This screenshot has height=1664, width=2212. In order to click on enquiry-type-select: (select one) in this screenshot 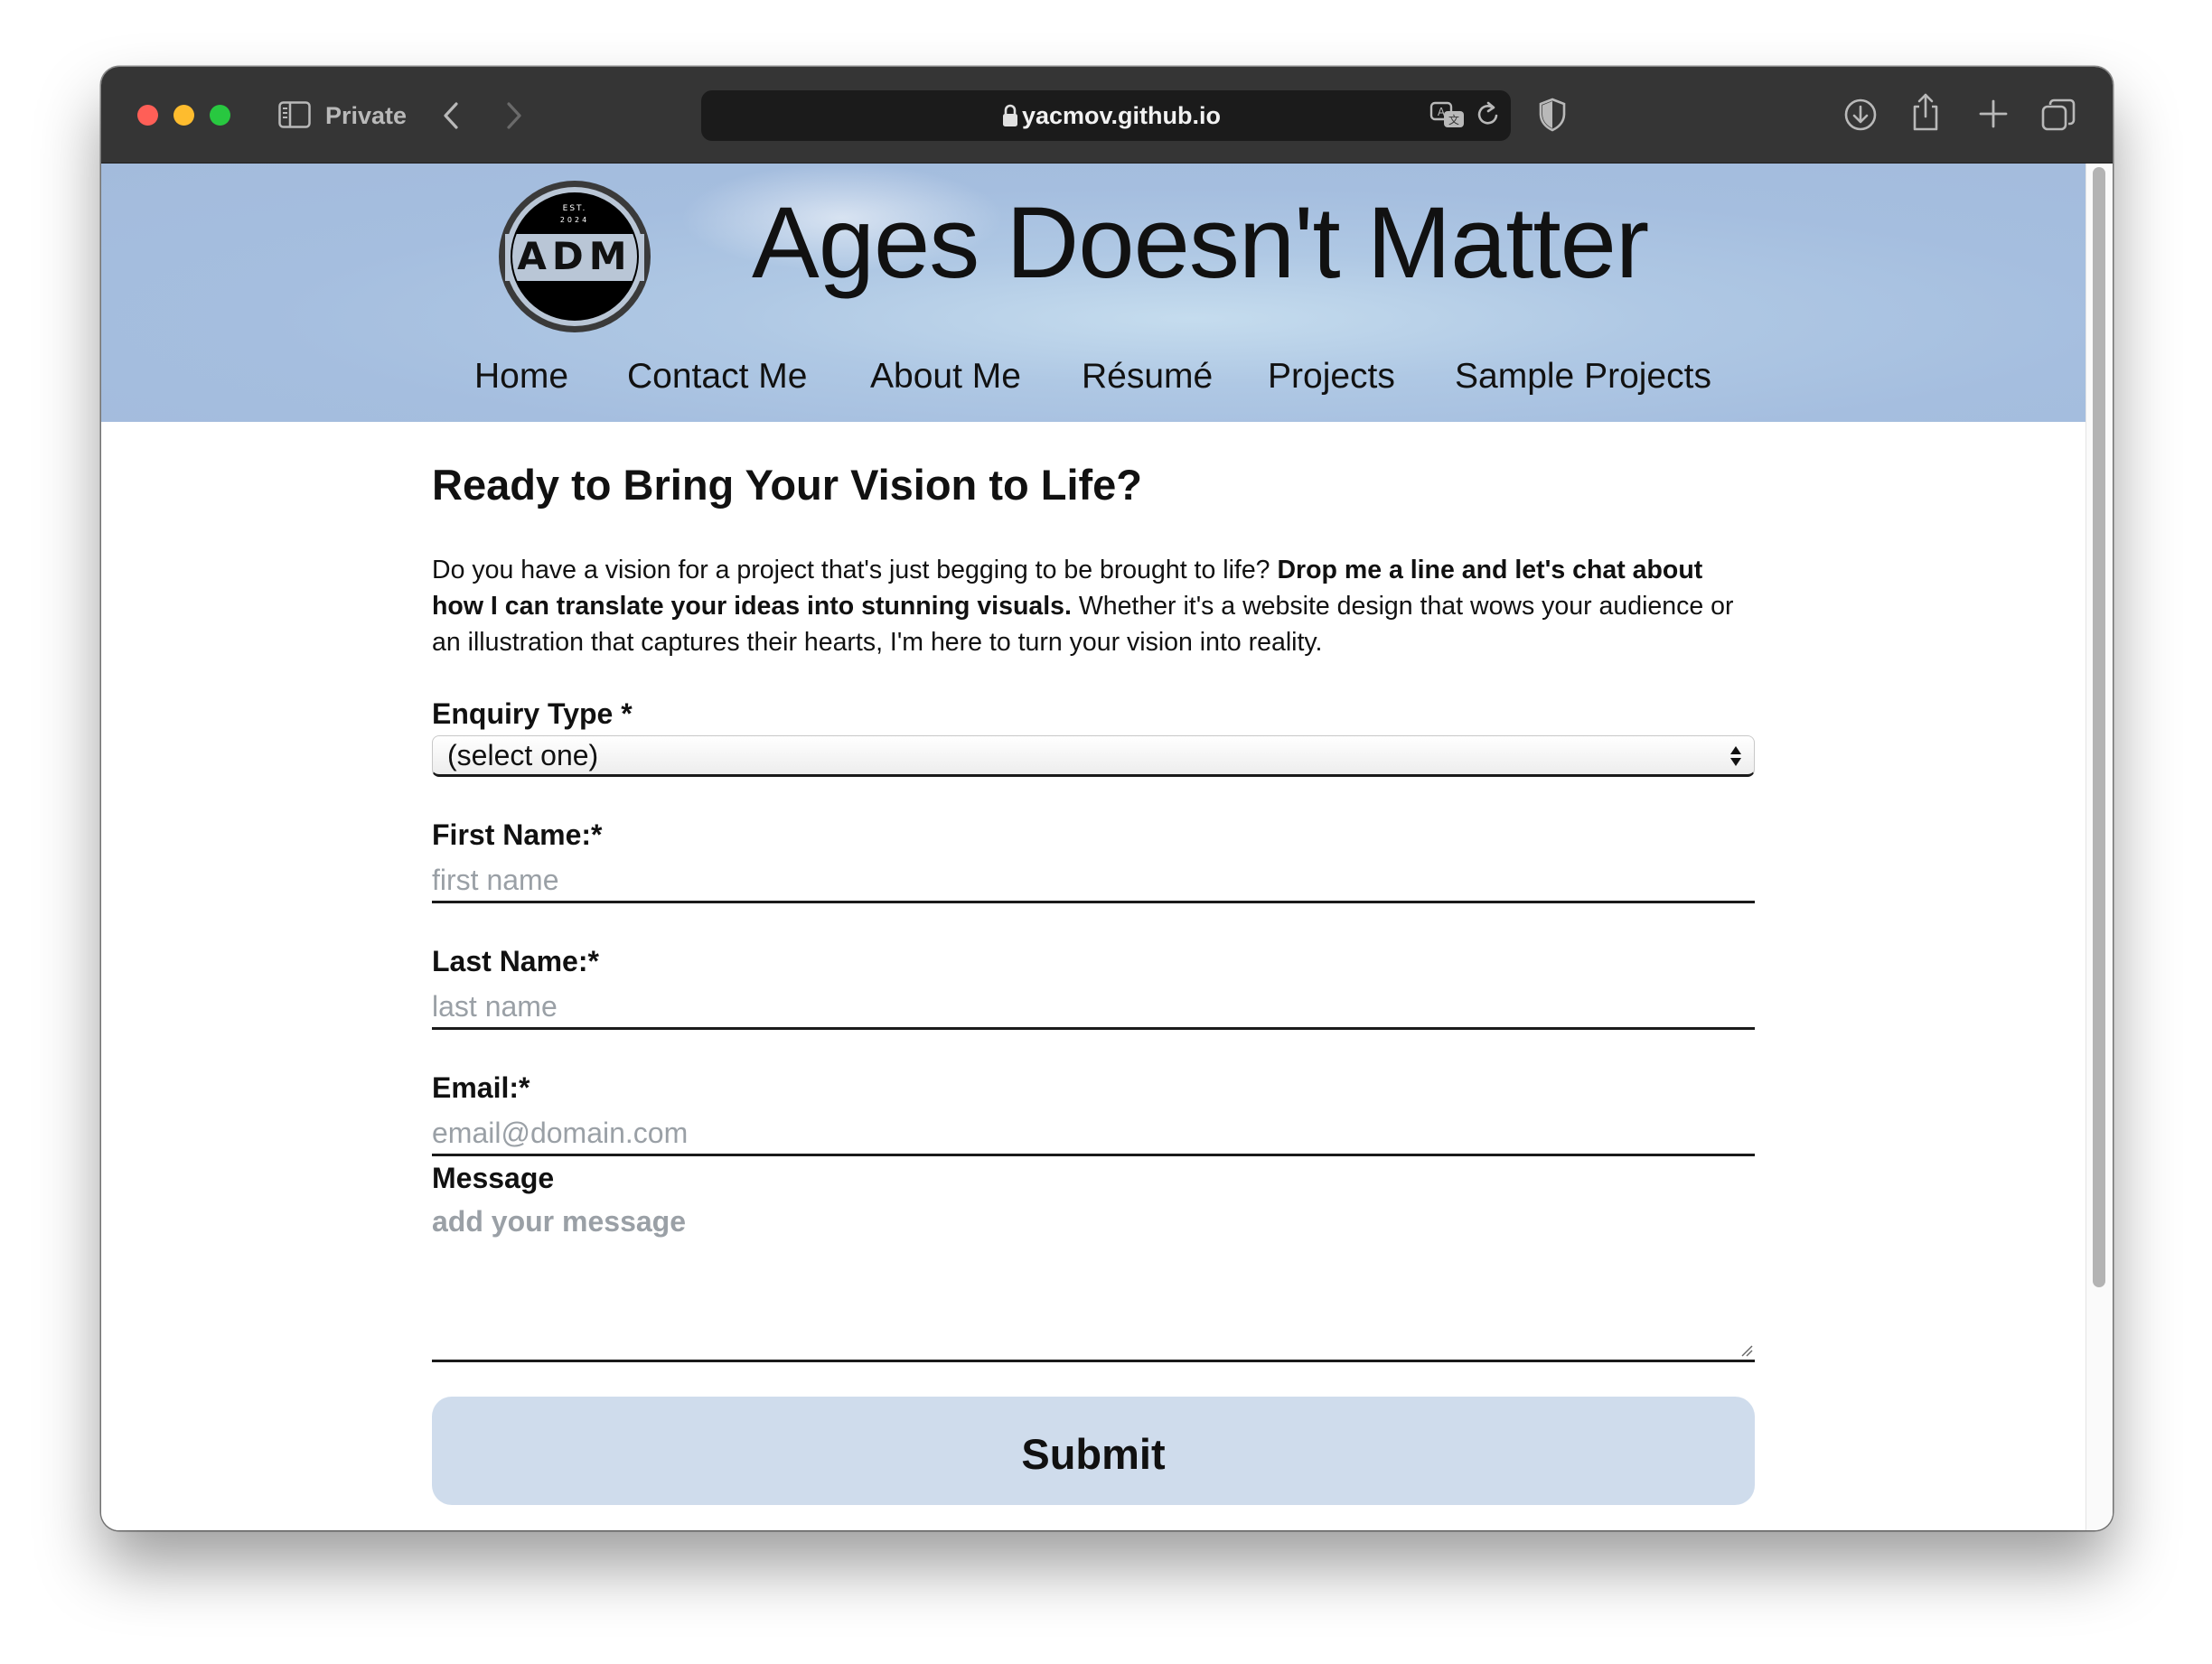, I will do `click(1093, 756)`.